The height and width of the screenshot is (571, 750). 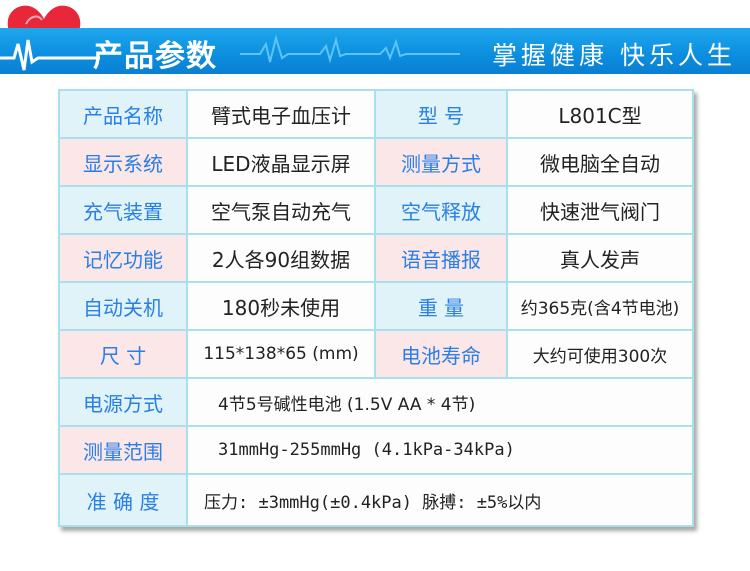 What do you see at coordinates (440, 500) in the screenshot?
I see `value-accuracy: 压力: ±3mmHg(±0.4kPa) 脉搏: ±5%以内` at bounding box center [440, 500].